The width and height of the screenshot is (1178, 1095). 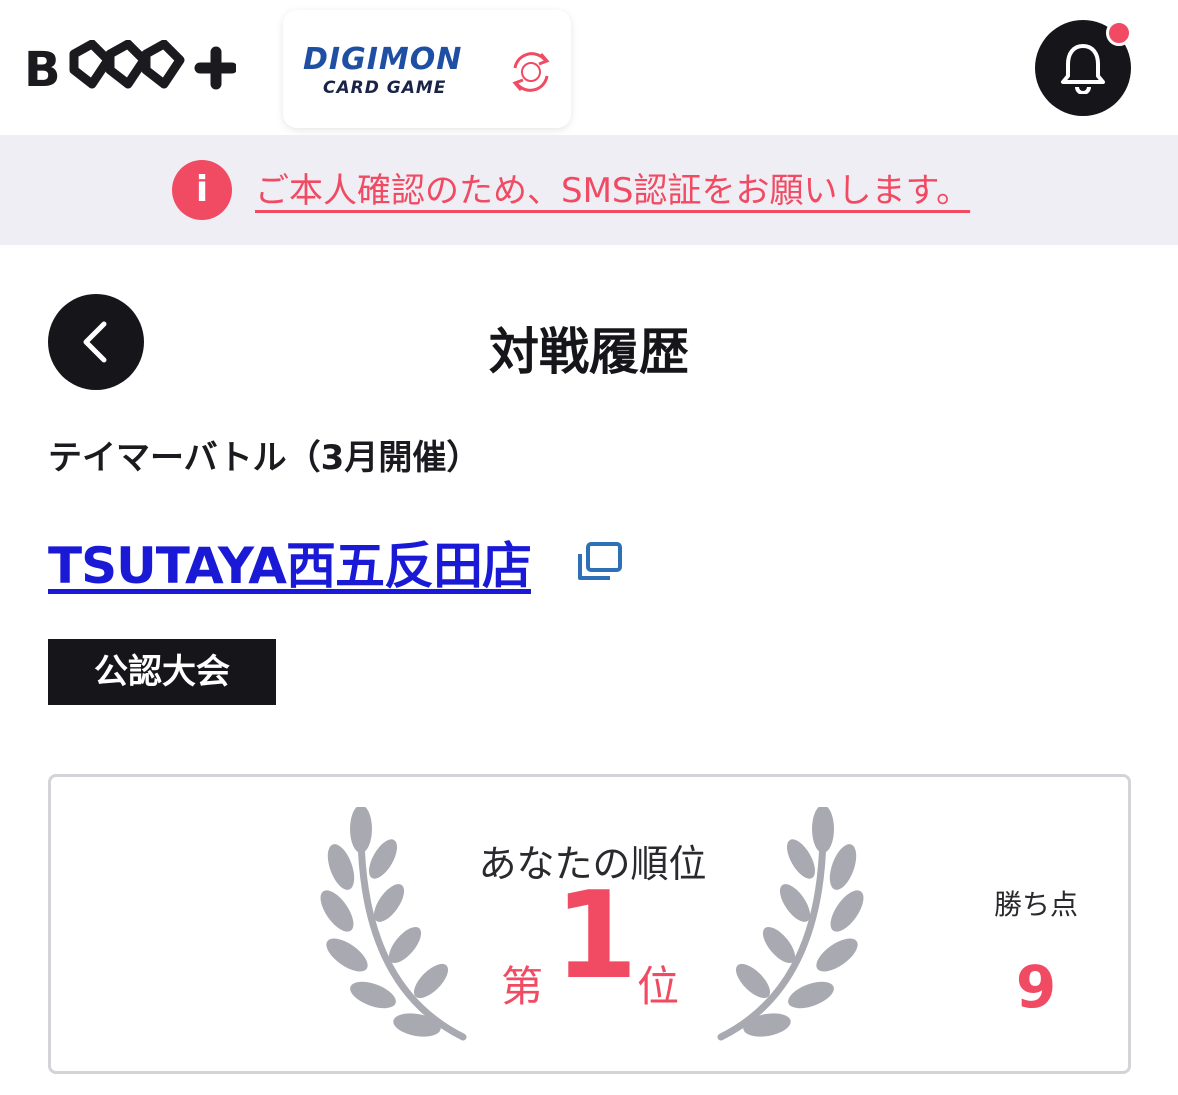 I want to click on points-label: 勝ち点, so click(x=1035, y=904).